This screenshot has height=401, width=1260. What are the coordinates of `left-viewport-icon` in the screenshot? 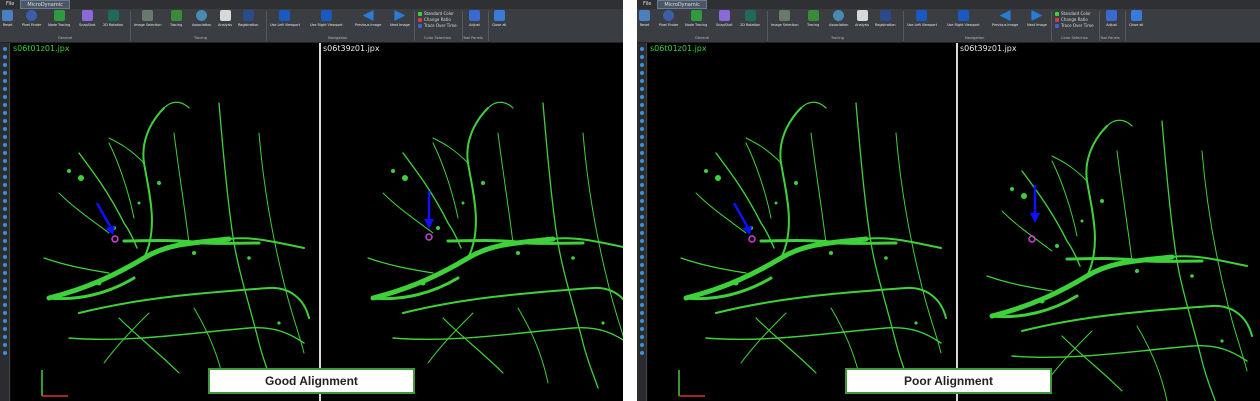 It's located at (285, 15).